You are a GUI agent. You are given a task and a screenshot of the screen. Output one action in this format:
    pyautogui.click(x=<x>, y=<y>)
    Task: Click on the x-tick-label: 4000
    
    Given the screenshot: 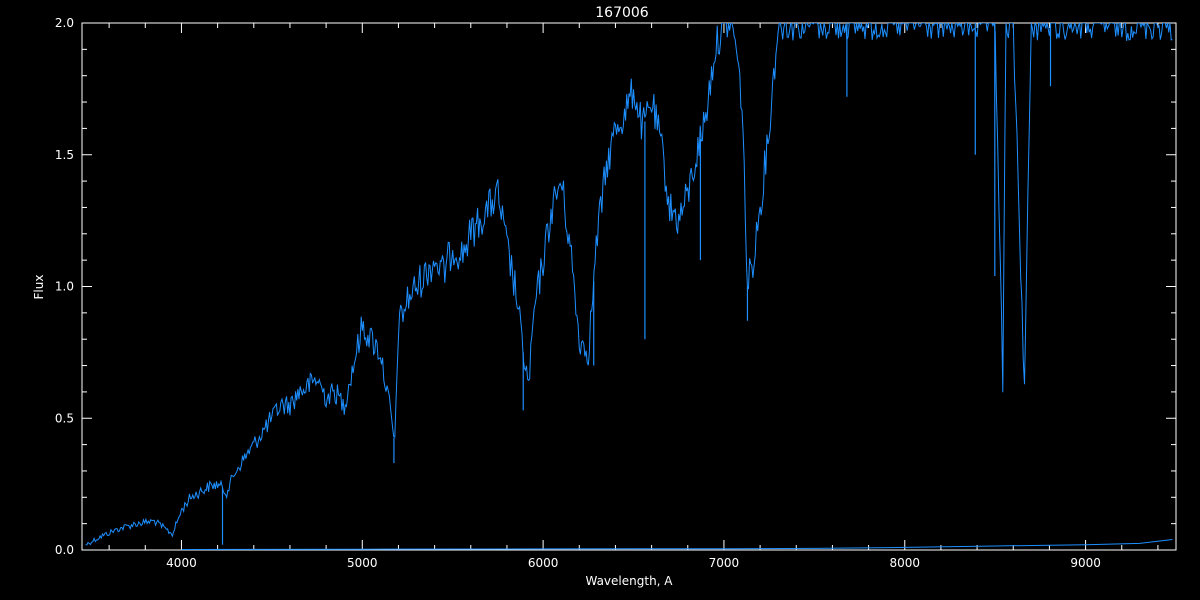 What is the action you would take?
    pyautogui.click(x=181, y=563)
    